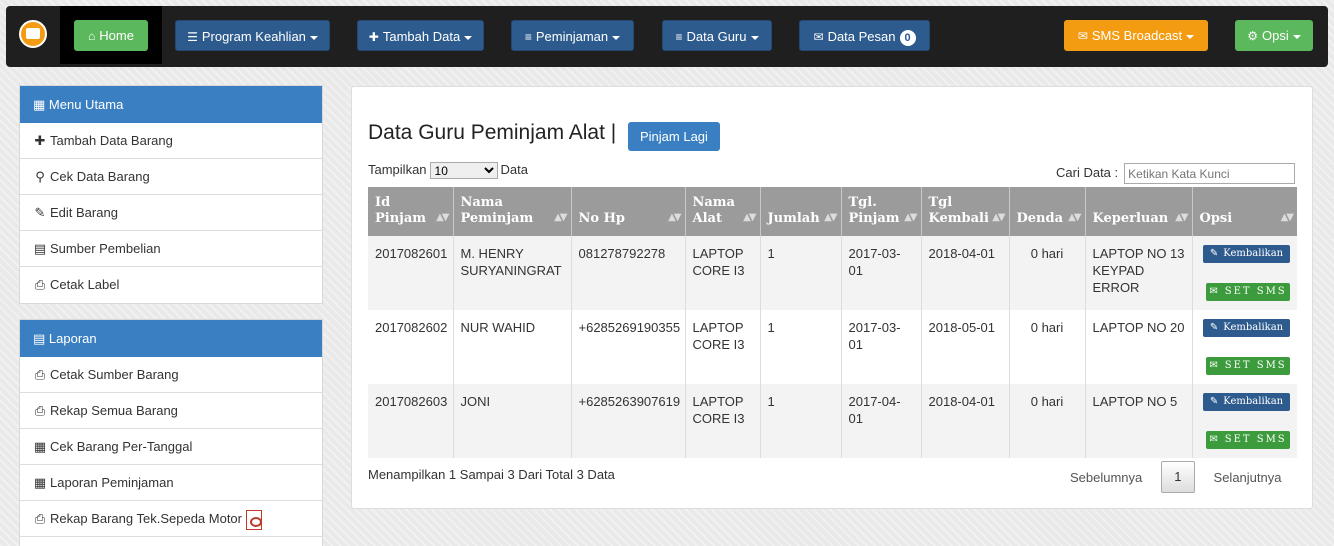  What do you see at coordinates (171, 213) in the screenshot?
I see `menu-item-edit-barang: ✎ Edit Barang` at bounding box center [171, 213].